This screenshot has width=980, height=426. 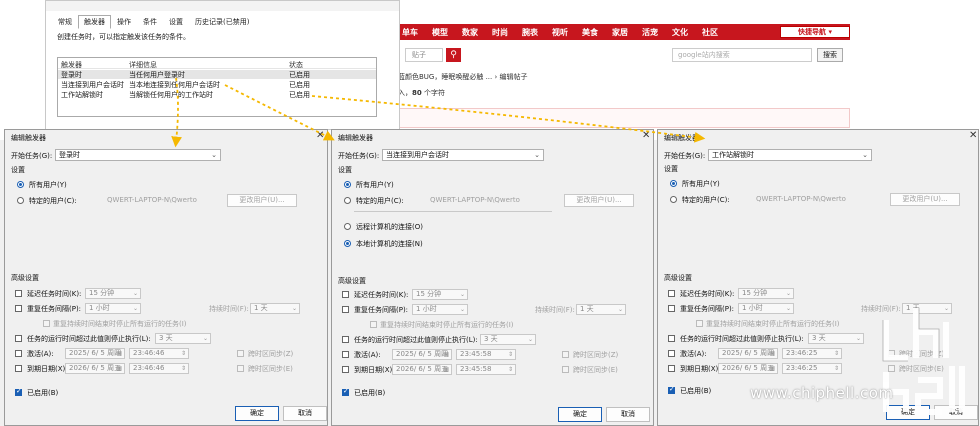 What do you see at coordinates (347, 243) in the screenshot?
I see `local-radio` at bounding box center [347, 243].